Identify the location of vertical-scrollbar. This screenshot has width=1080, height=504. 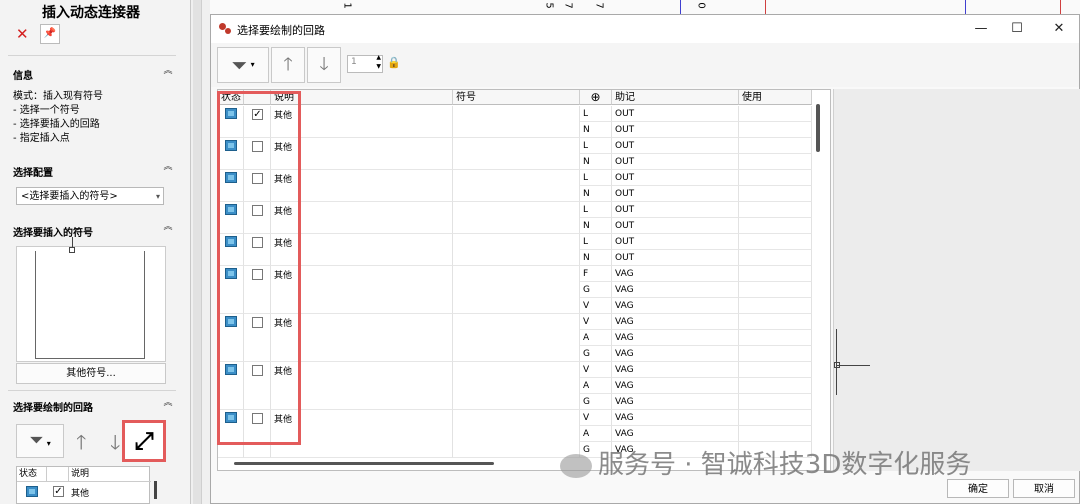
(818, 128).